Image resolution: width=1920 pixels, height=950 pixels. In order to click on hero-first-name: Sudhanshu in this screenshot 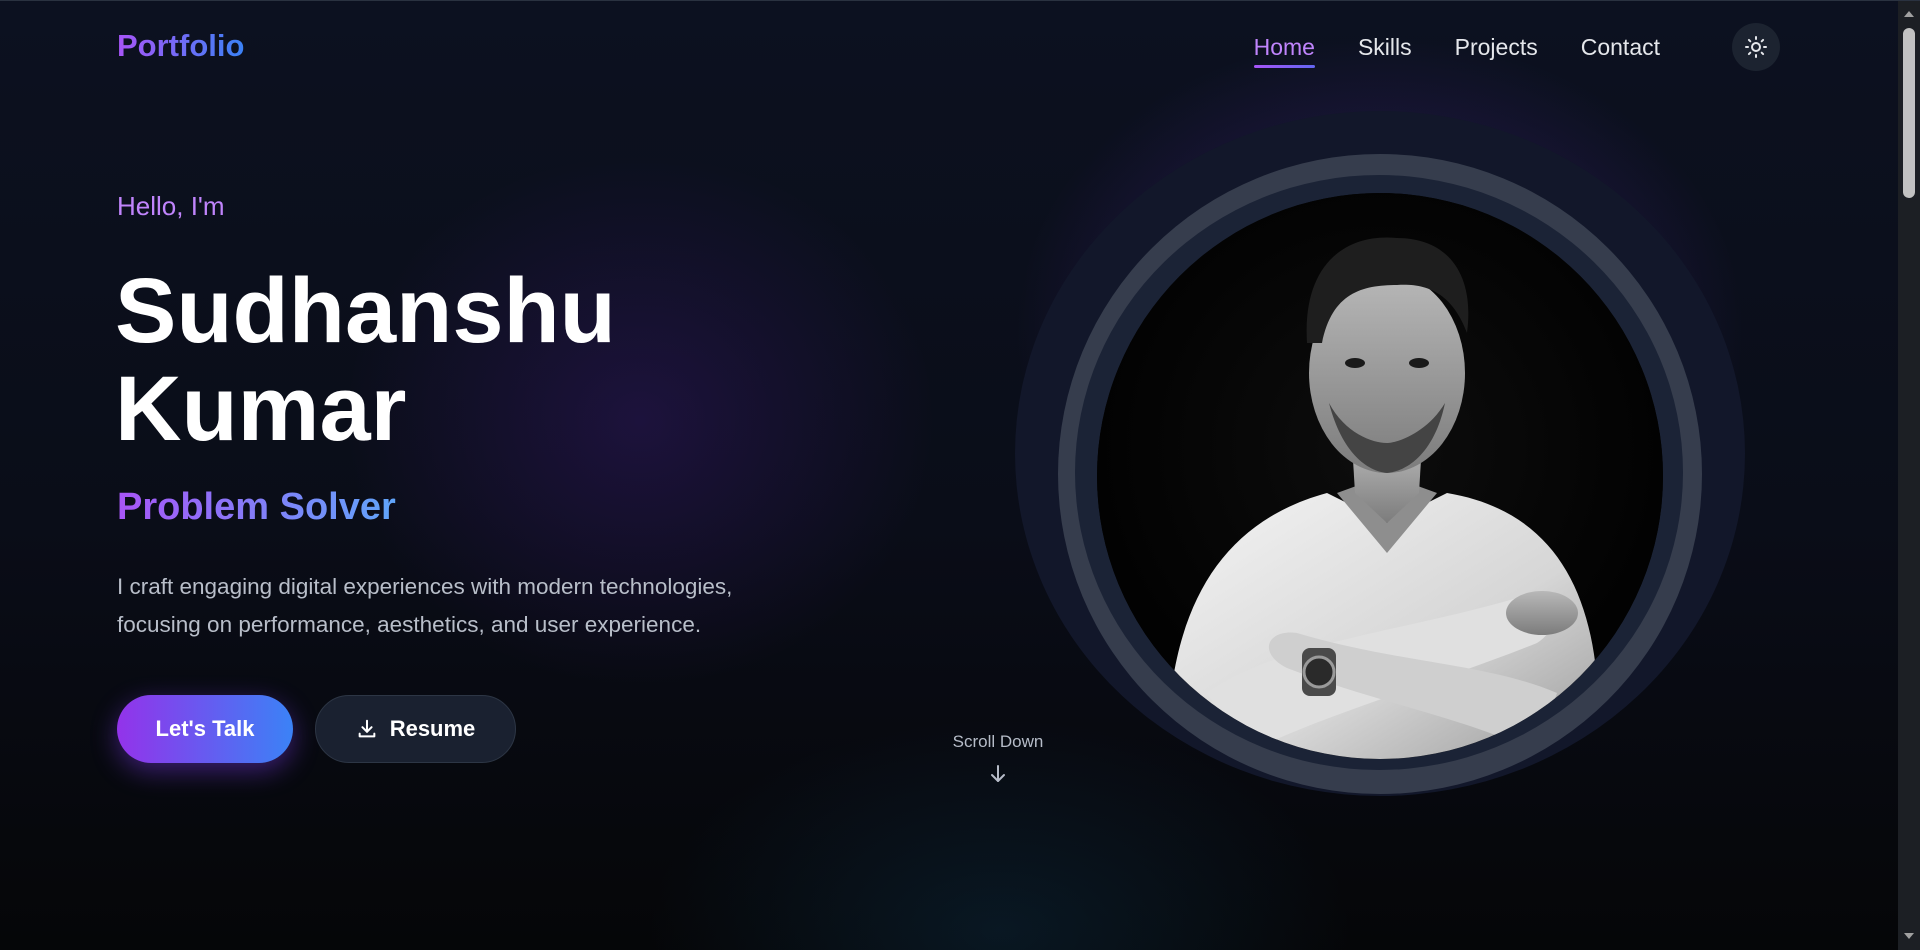, I will do `click(365, 311)`.